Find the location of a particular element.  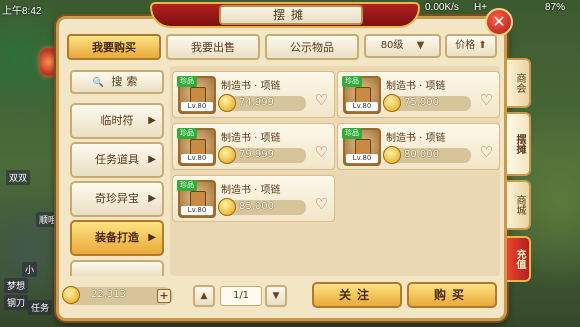

item-card: 珍品 Lv.80 制造书 · 项链 74,999 ♡ is located at coordinates (253, 94).